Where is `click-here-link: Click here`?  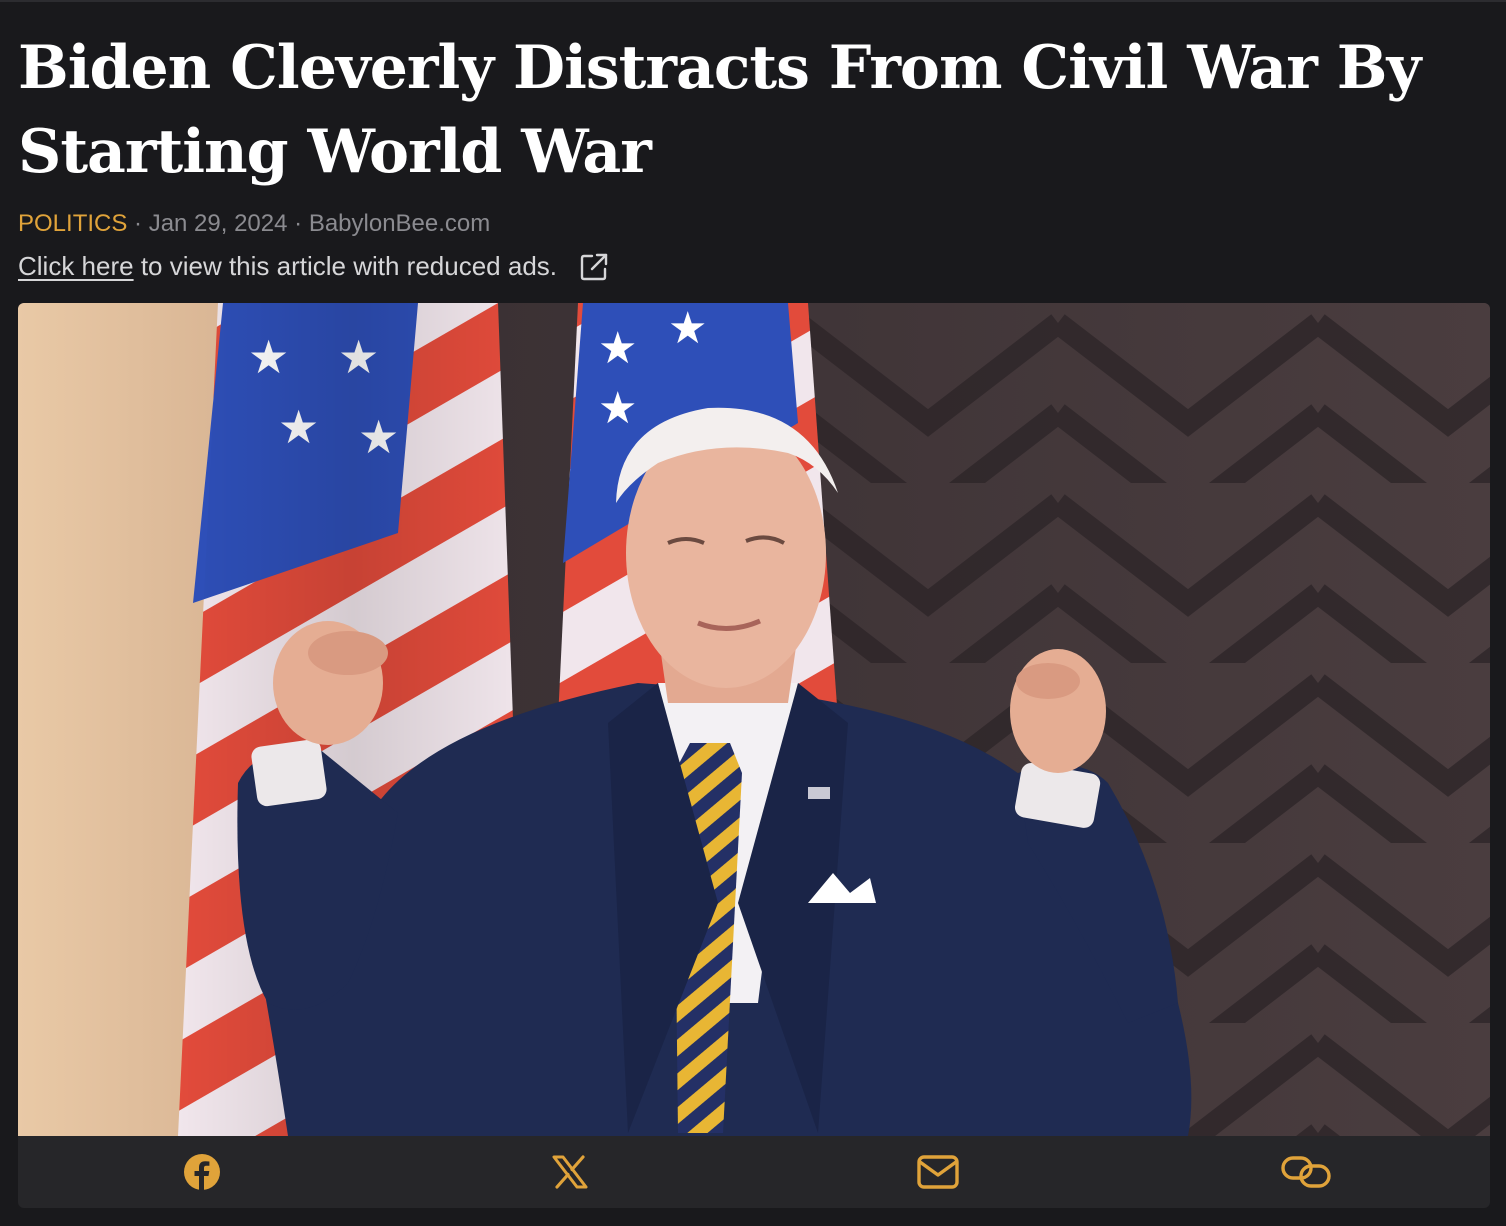
click-here-link: Click here is located at coordinates (76, 266).